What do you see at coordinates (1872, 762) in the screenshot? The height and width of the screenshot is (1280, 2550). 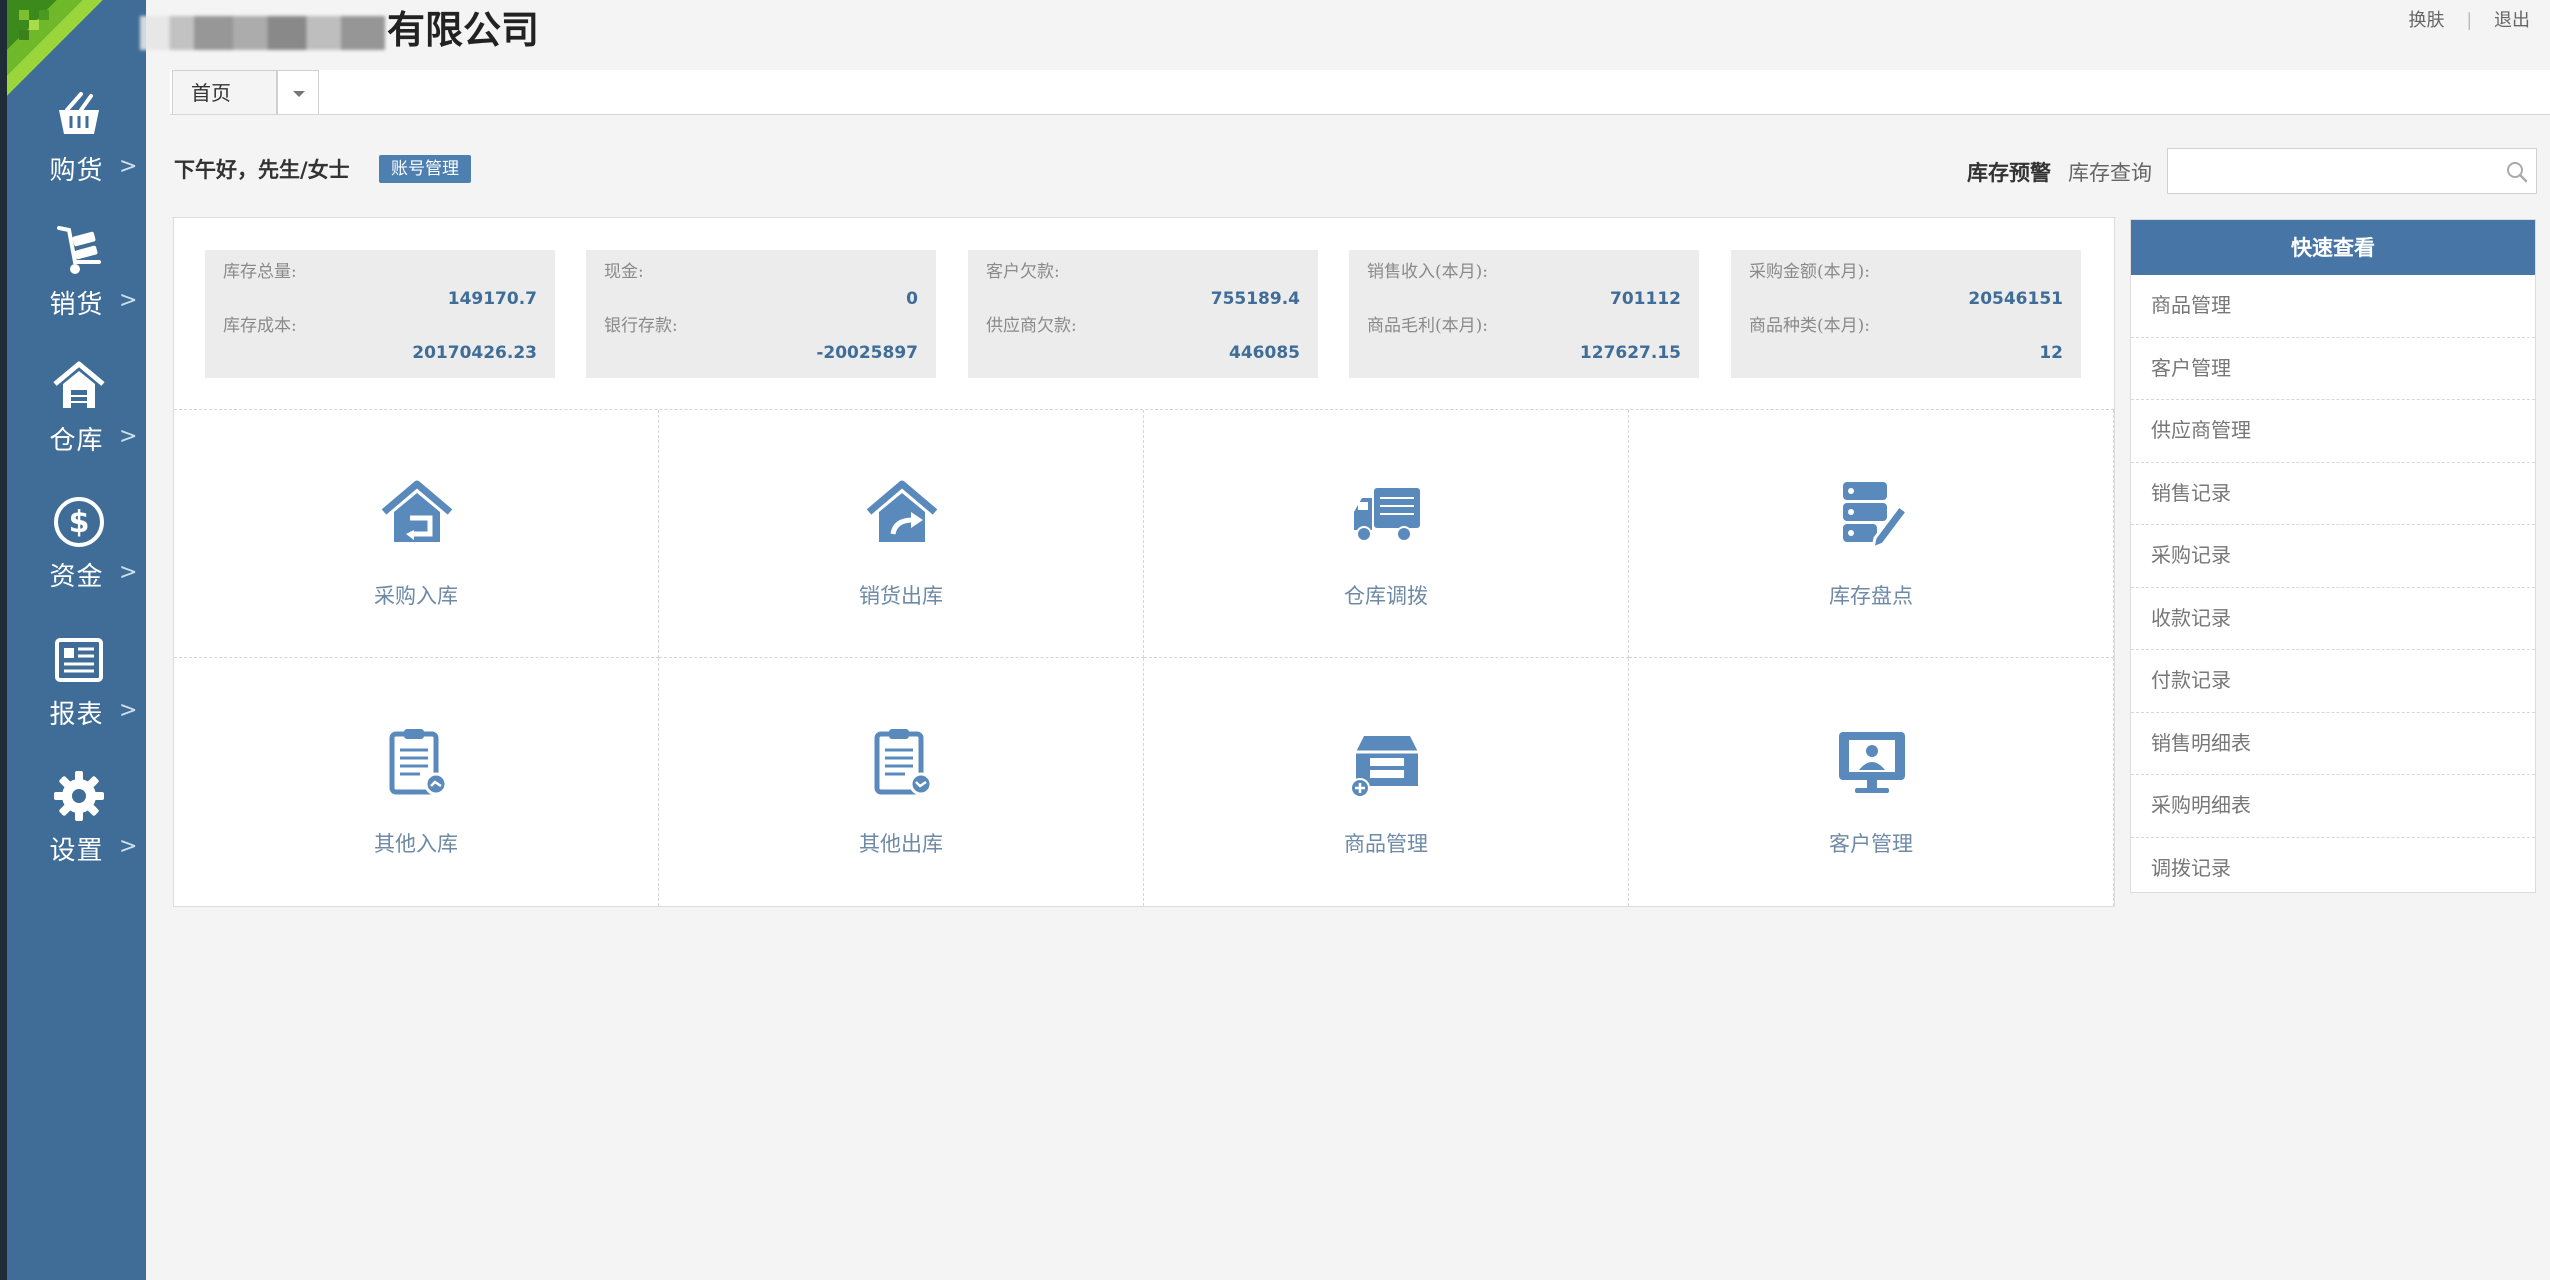 I see `customer-monitor-icon` at bounding box center [1872, 762].